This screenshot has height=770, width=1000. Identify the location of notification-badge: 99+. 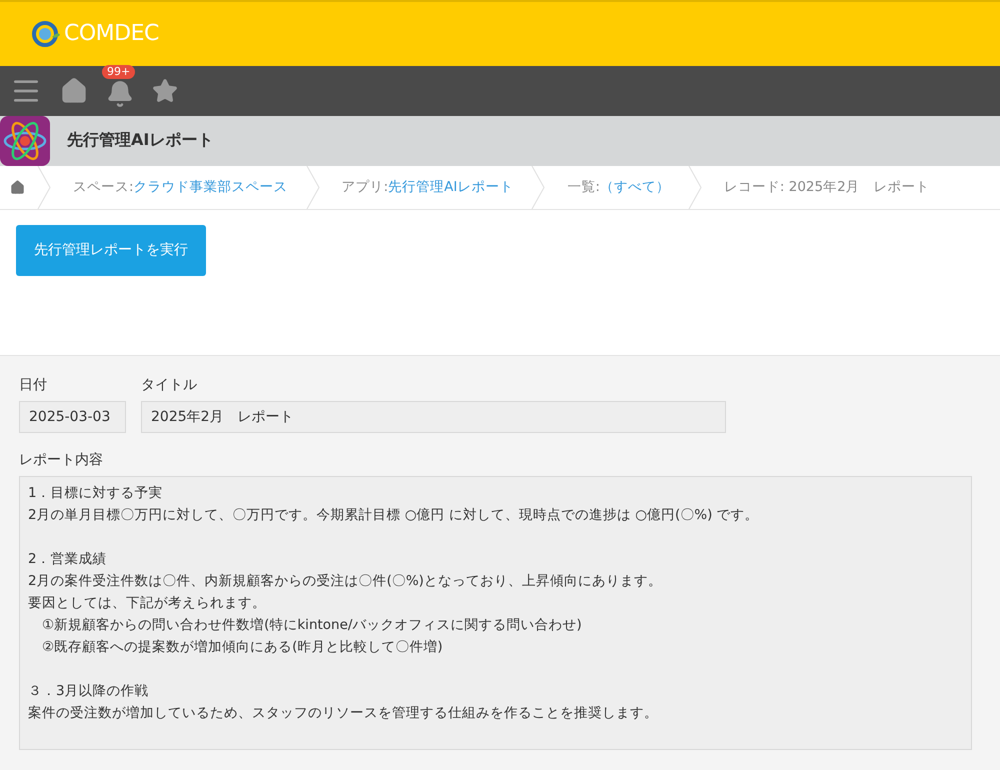
(119, 71).